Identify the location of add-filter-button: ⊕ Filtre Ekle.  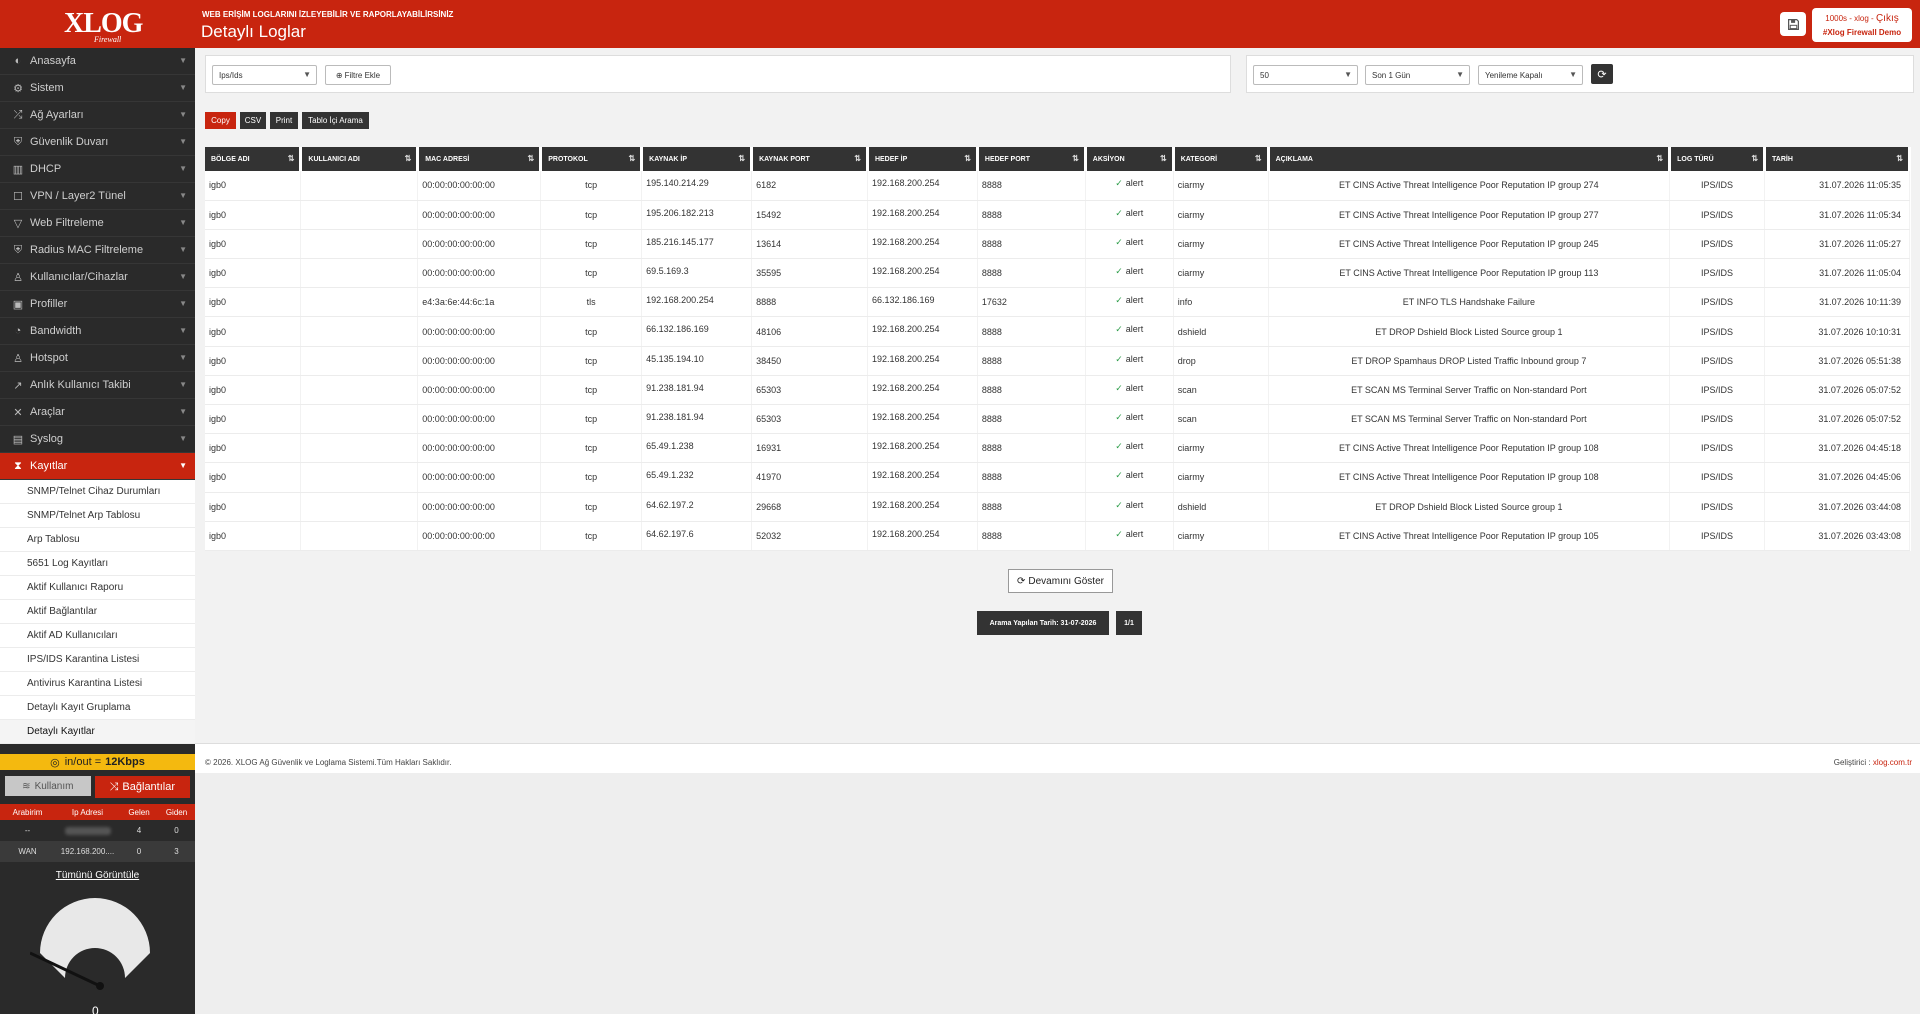
(358, 75).